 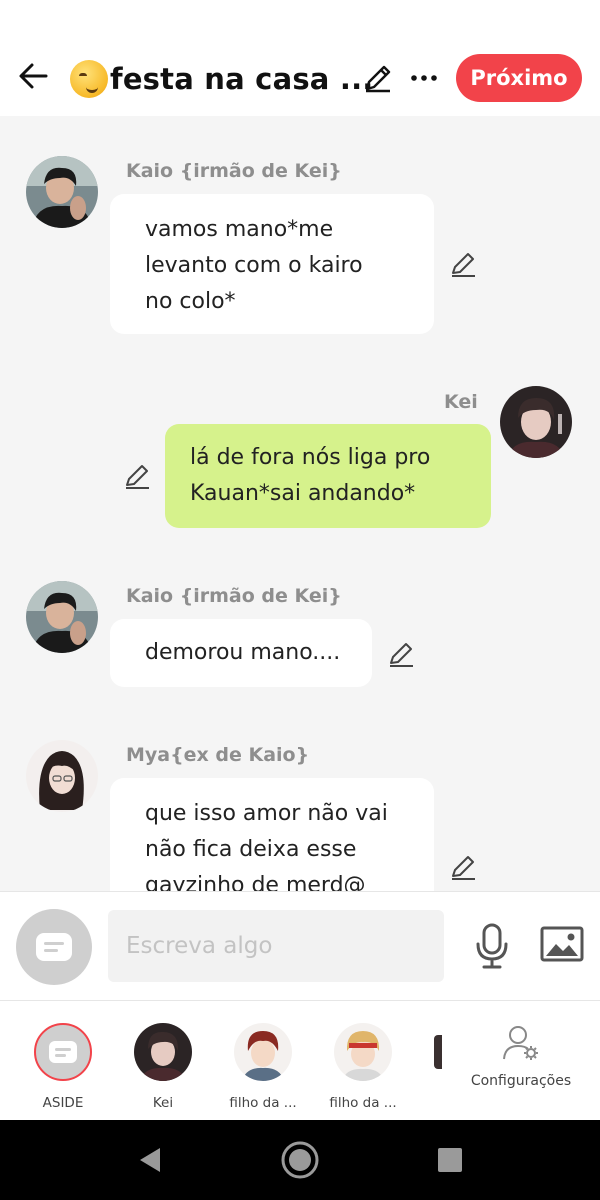 What do you see at coordinates (62, 776) in the screenshot?
I see `avatar-mya` at bounding box center [62, 776].